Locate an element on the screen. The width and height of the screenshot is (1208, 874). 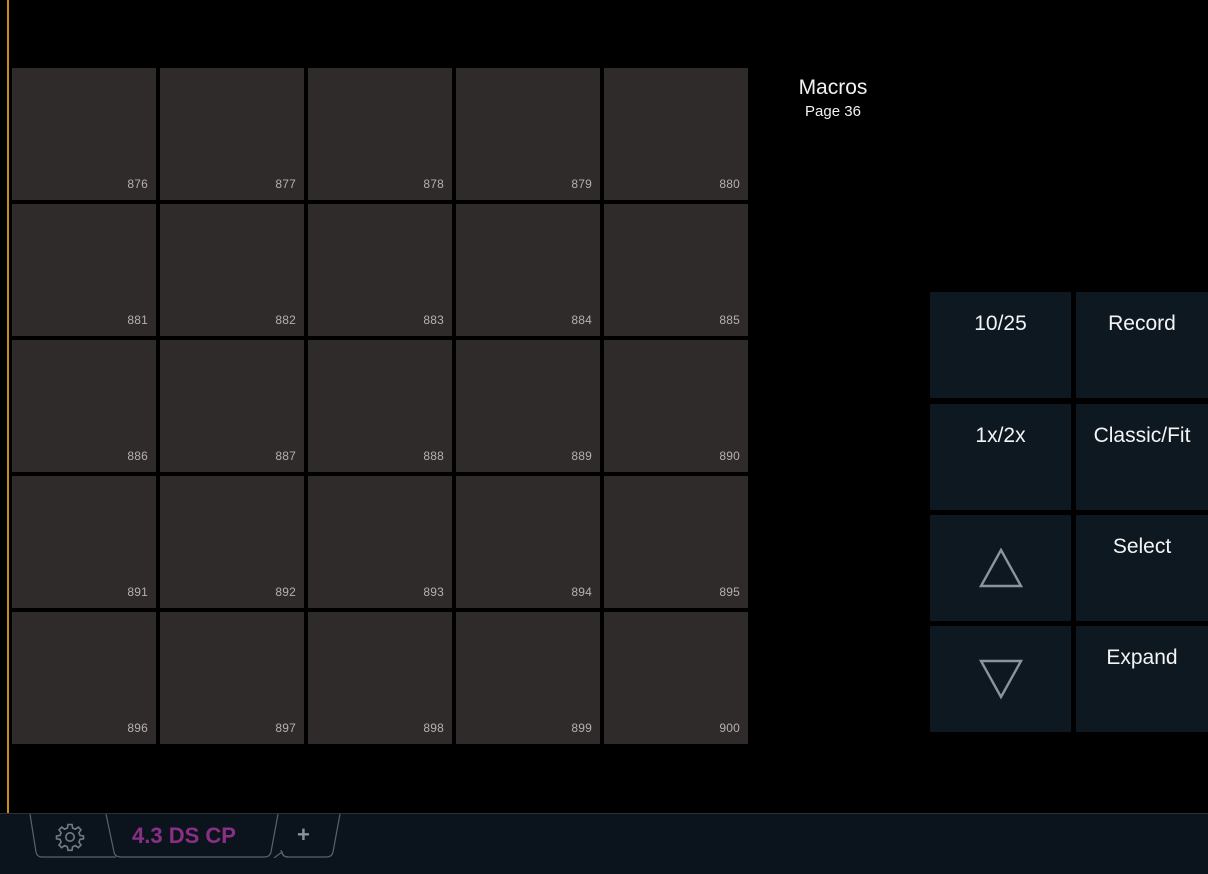
macro-tile: 883 is located at coordinates (380, 270).